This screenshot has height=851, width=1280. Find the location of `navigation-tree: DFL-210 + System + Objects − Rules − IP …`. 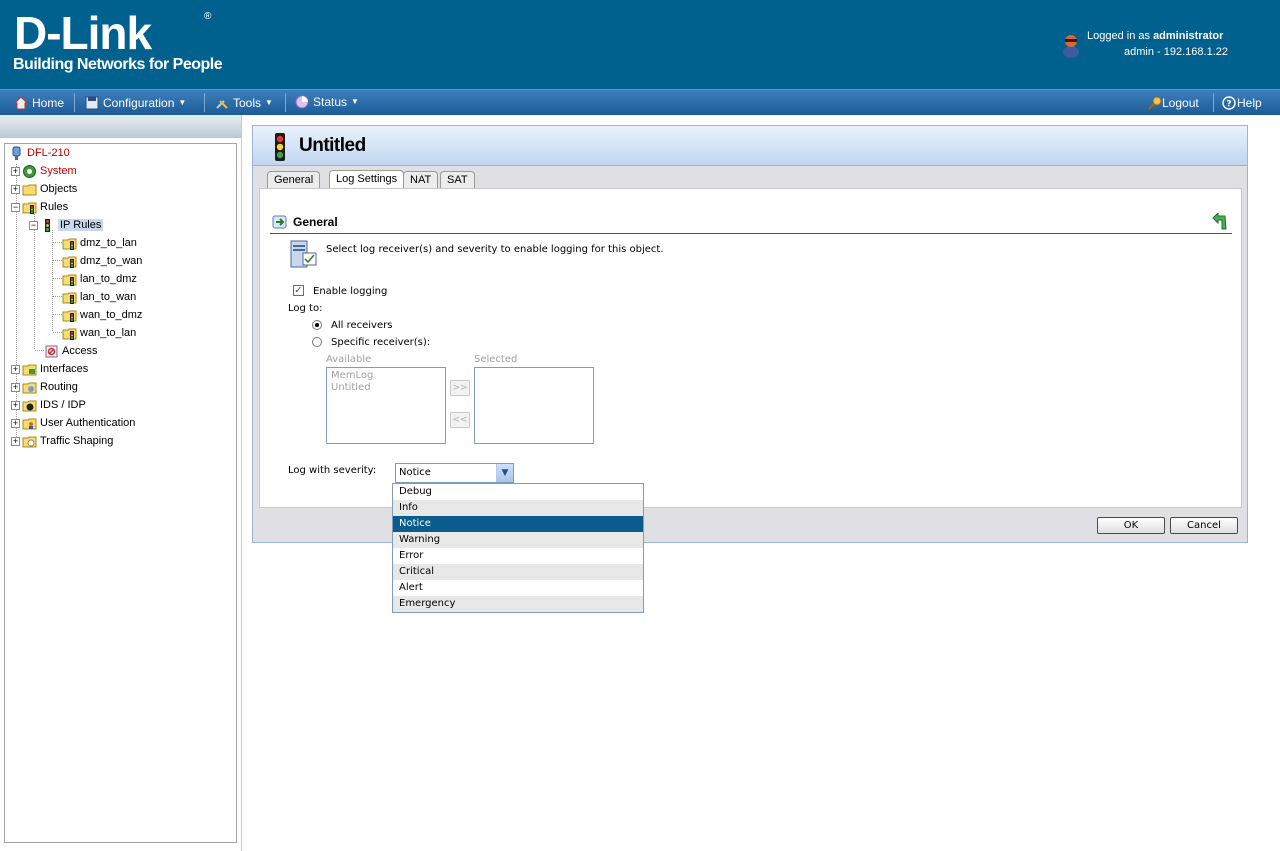

navigation-tree: DFL-210 + System + Objects − Rules − IP … is located at coordinates (120, 493).